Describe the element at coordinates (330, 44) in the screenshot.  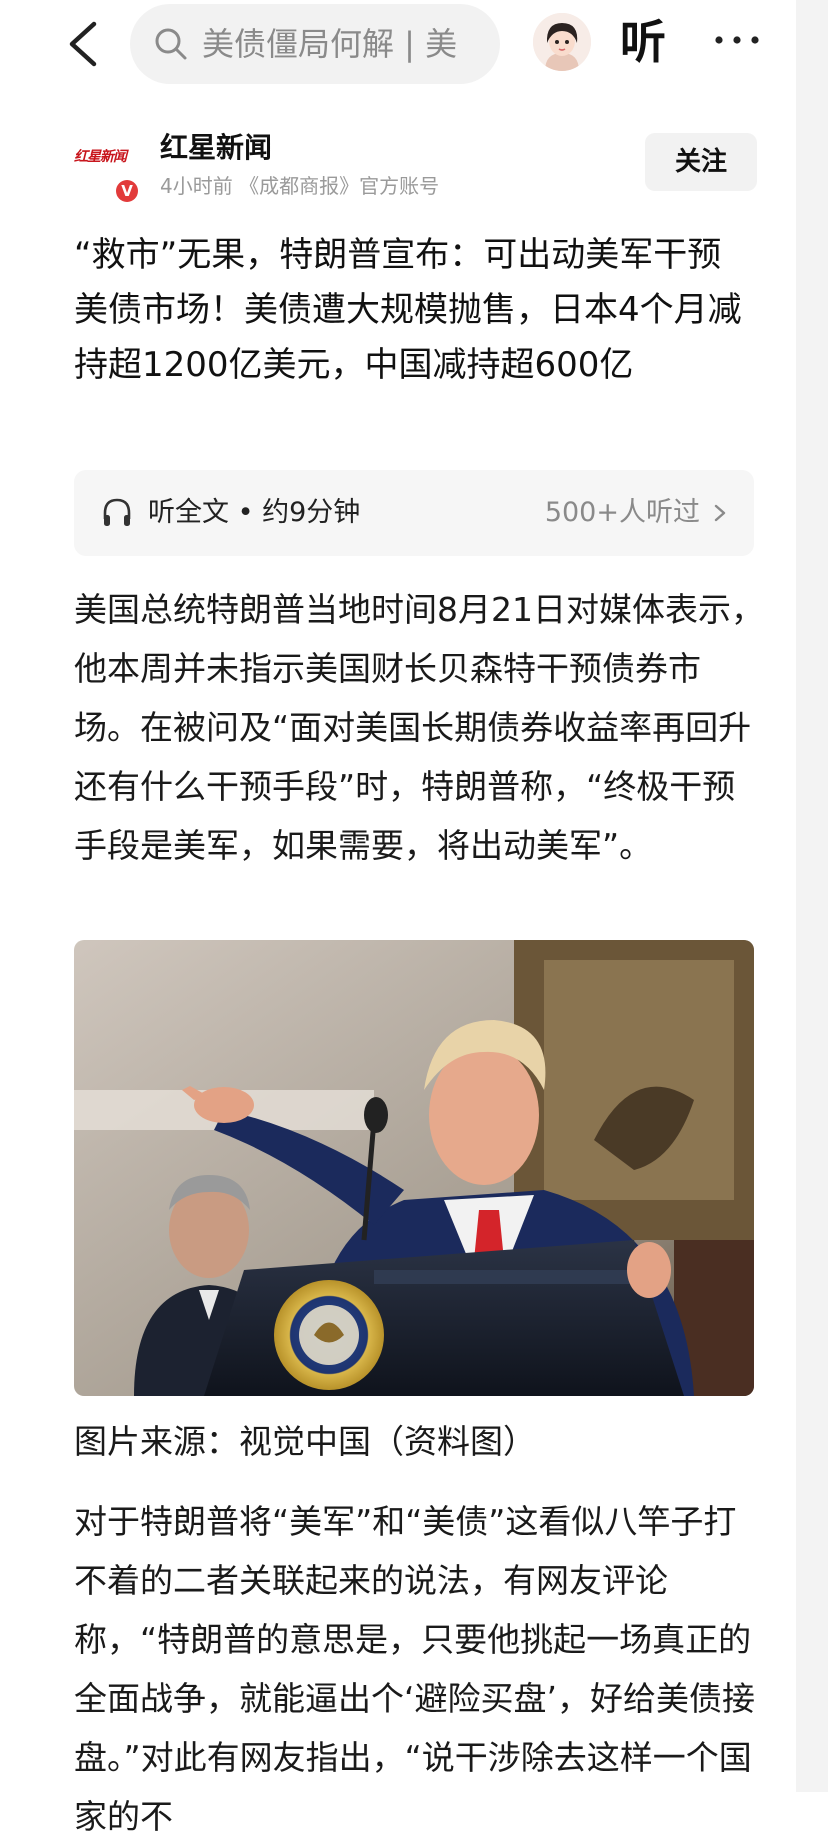
I see `search-placeholder: 美债僵局何解 | 美` at that location.